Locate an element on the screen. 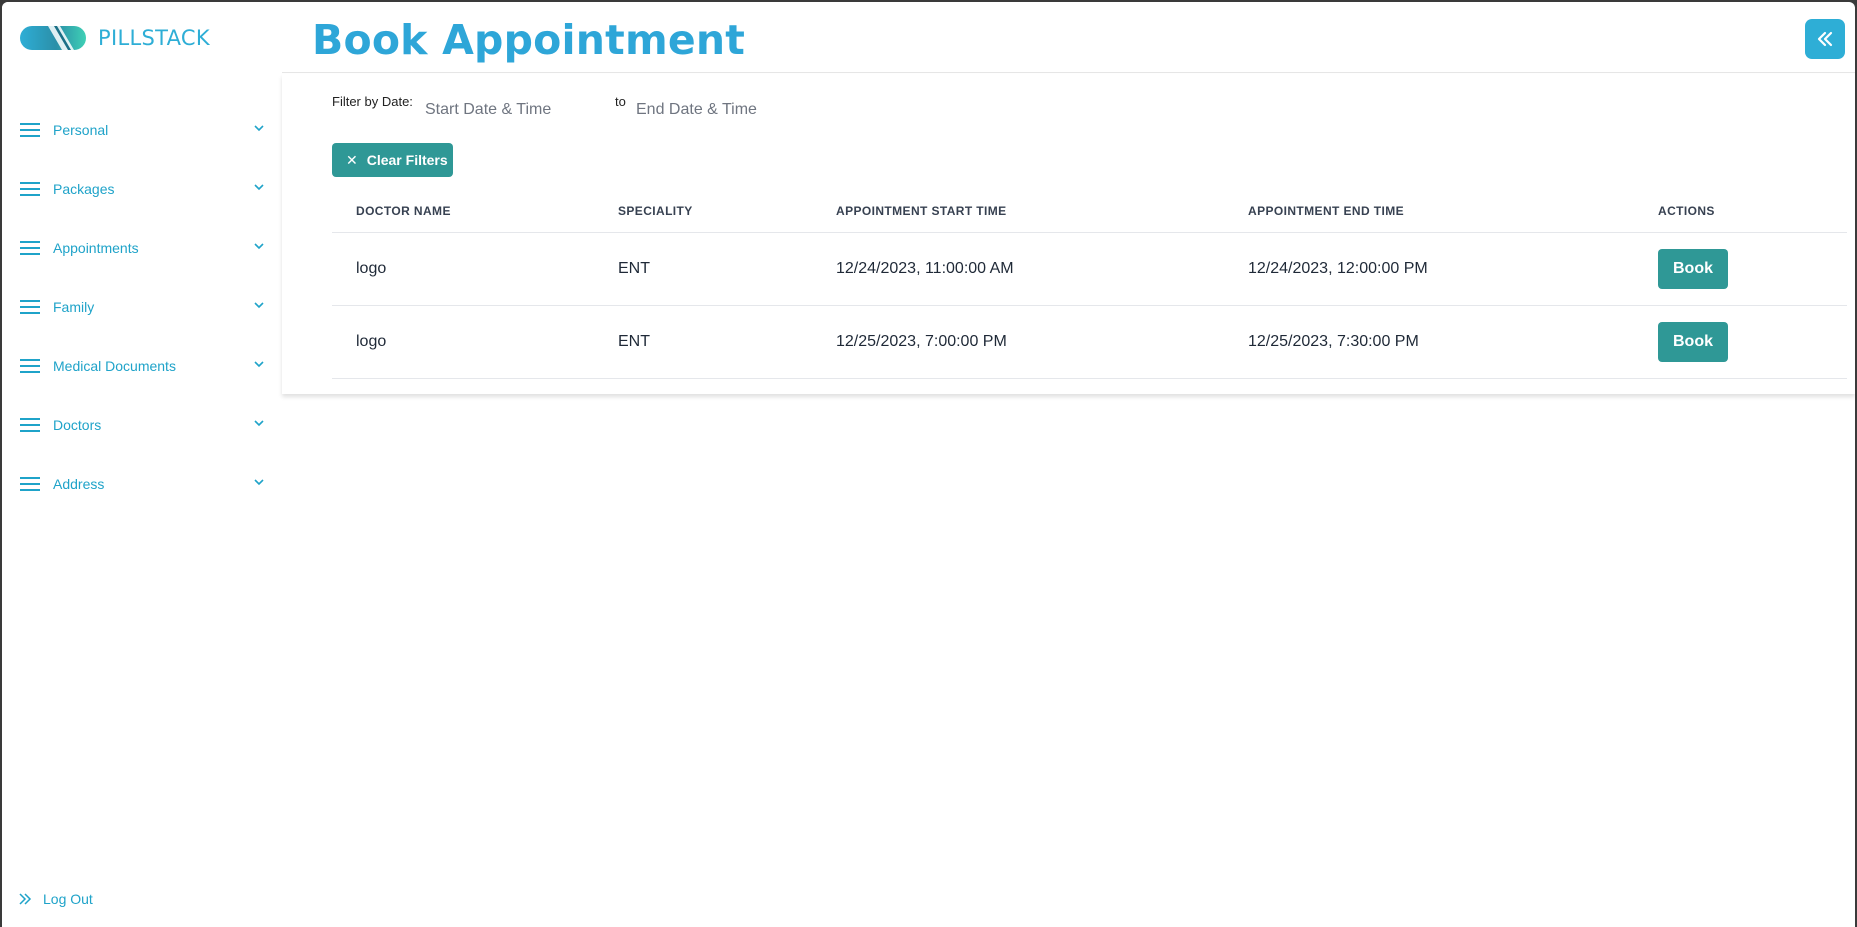  pill-logo-icon is located at coordinates (53, 38).